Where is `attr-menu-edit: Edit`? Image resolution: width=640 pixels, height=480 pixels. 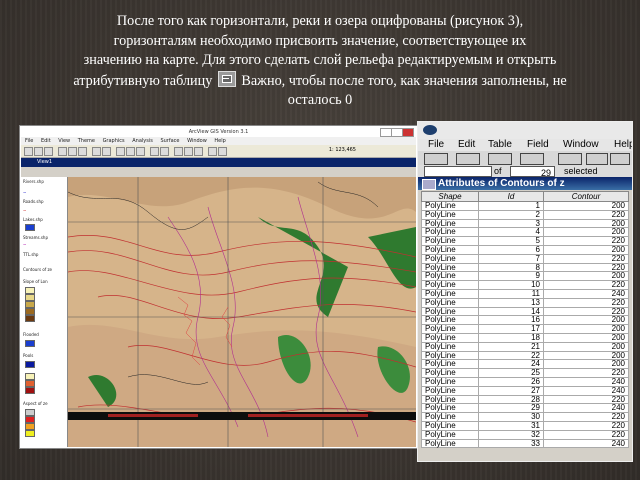
attr-menu-edit: Edit is located at coordinates (466, 145).